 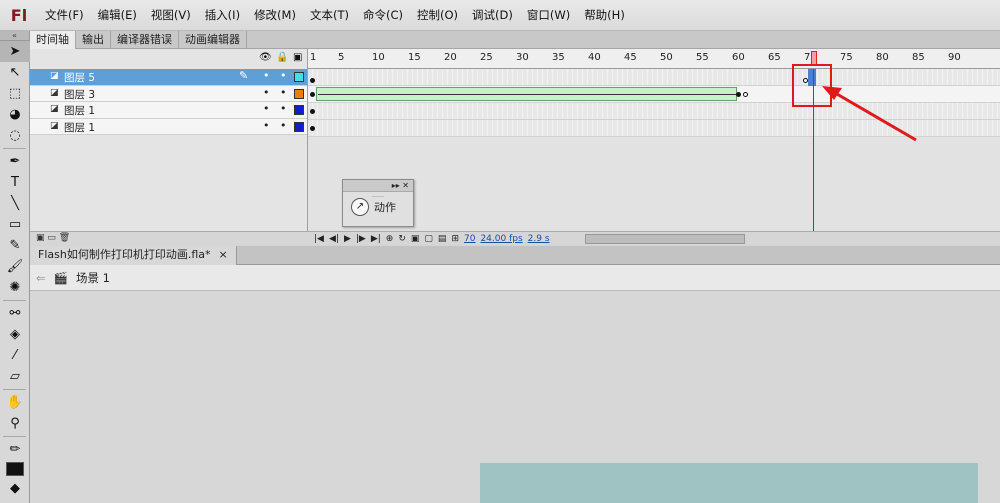 What do you see at coordinates (15, 355) in the screenshot?
I see `eyedropper-tool-icon: ⁄` at bounding box center [15, 355].